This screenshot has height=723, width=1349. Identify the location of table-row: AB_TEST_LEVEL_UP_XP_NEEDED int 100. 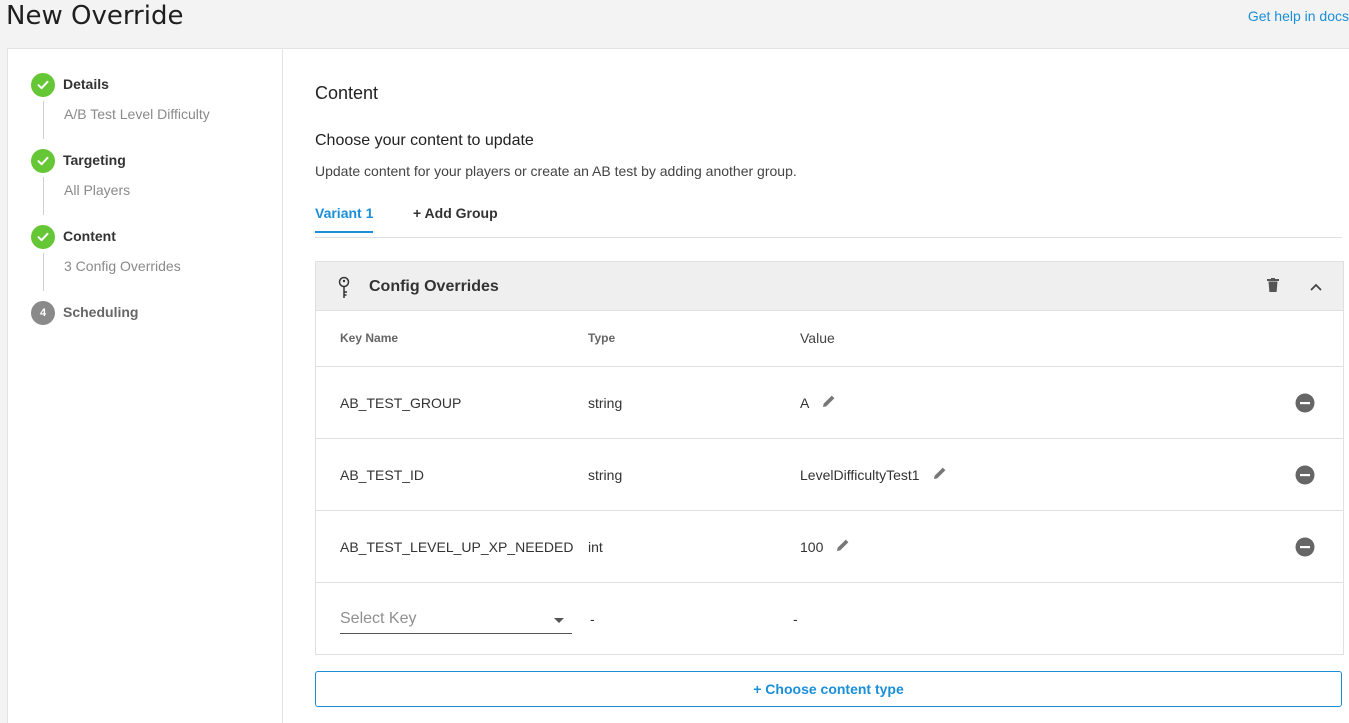
(829, 547).